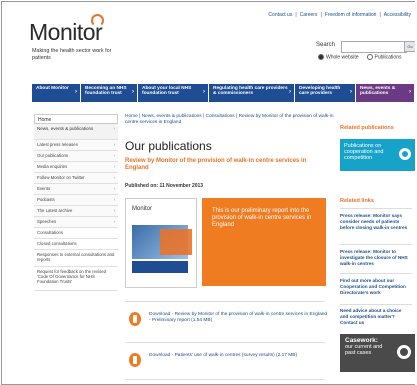 The height and width of the screenshot is (385, 417). I want to click on radio-whole-label: Whole website, so click(342, 57).